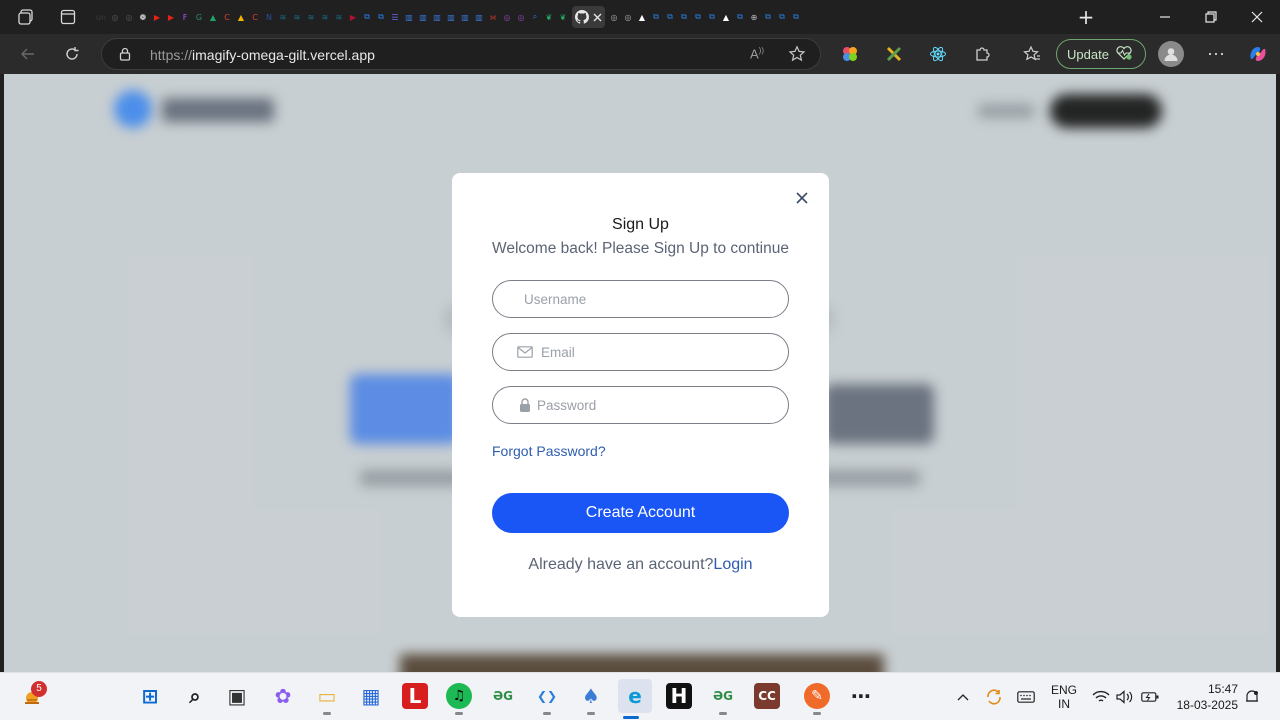 The image size is (1280, 720). I want to click on email-field, so click(640, 352).